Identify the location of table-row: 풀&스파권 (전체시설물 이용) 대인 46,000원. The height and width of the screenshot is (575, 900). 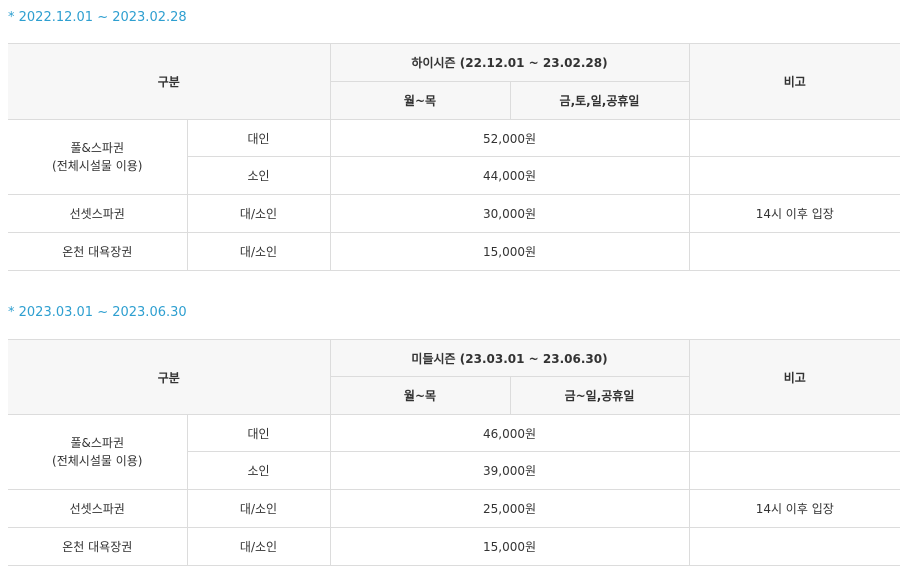
(454, 452).